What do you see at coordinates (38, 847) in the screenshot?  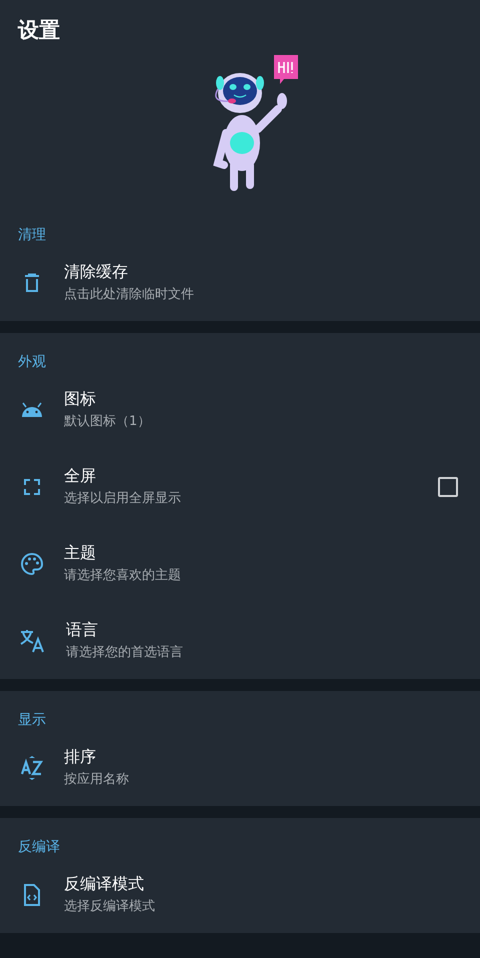 I see `section-header: 反编译` at bounding box center [38, 847].